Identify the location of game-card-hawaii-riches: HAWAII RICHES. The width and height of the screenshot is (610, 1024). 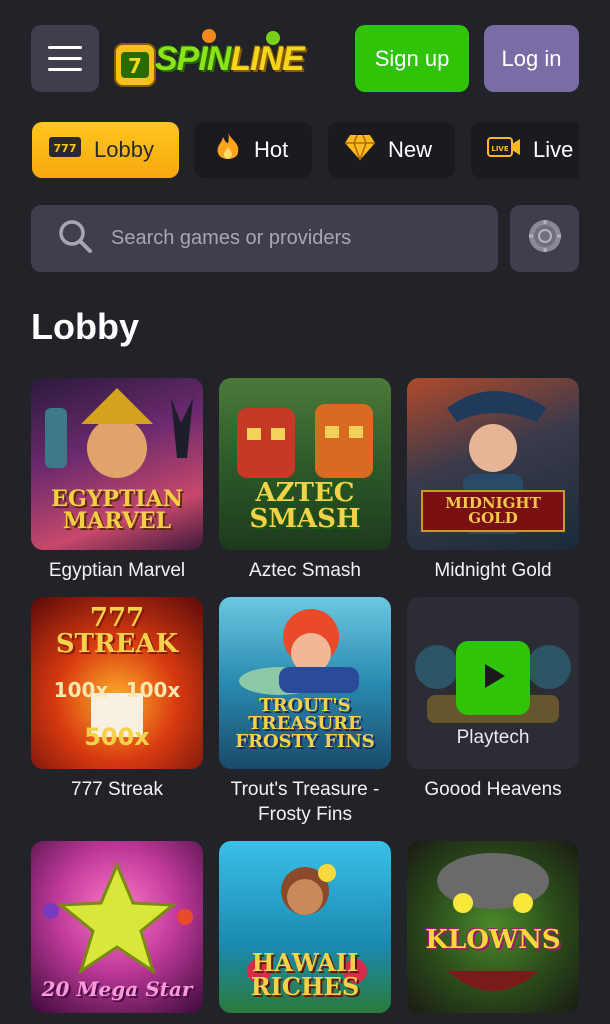
(305, 927).